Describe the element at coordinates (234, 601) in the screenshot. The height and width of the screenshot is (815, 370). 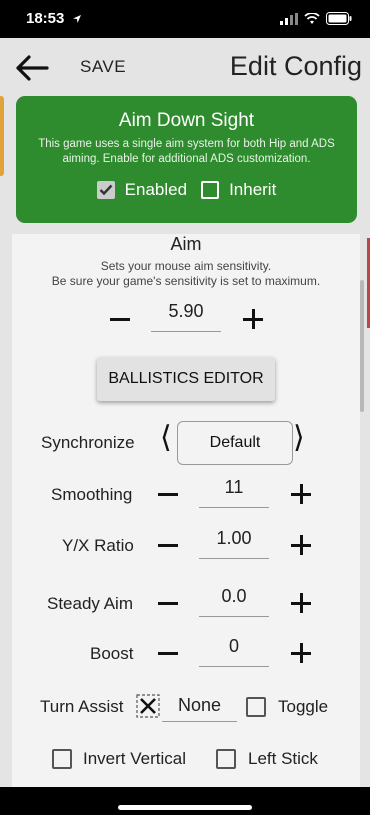
I see `steady-aim-value: 0.0` at that location.